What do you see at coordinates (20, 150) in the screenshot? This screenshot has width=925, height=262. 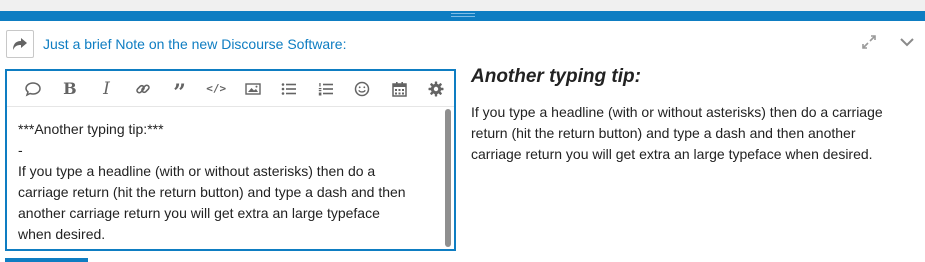 I see `editor-line: -` at bounding box center [20, 150].